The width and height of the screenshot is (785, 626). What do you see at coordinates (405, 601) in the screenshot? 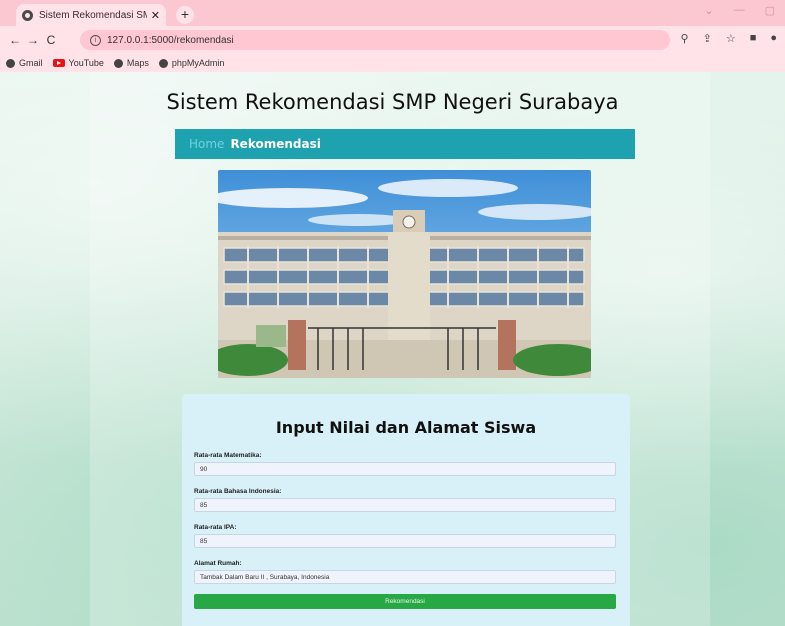
I see `rekomendasi-button: Rekomendasi` at bounding box center [405, 601].